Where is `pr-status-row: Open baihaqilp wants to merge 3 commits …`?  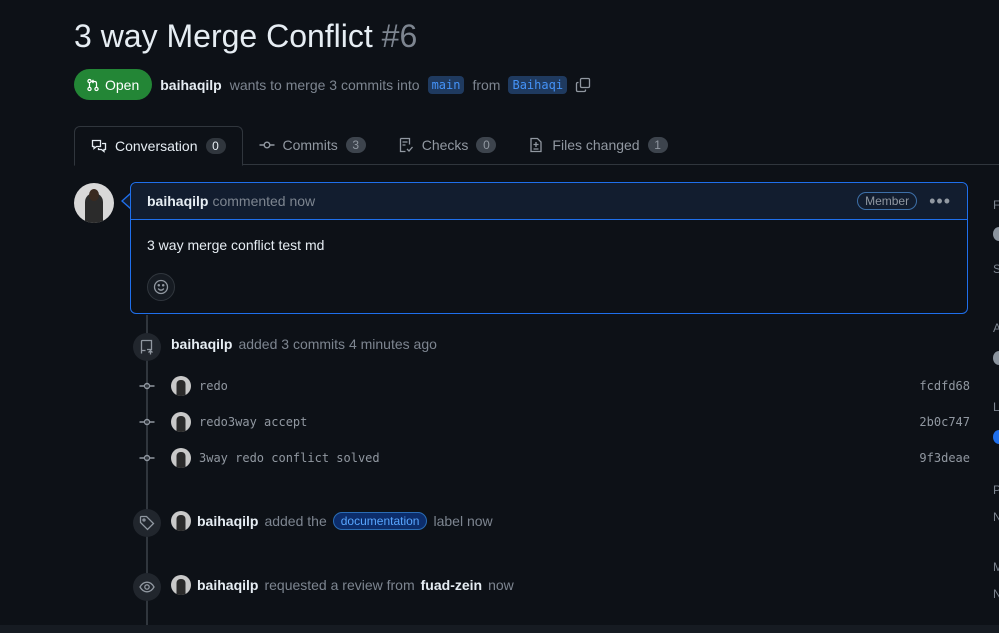 pr-status-row: Open baihaqilp wants to merge 3 commits … is located at coordinates (332, 84).